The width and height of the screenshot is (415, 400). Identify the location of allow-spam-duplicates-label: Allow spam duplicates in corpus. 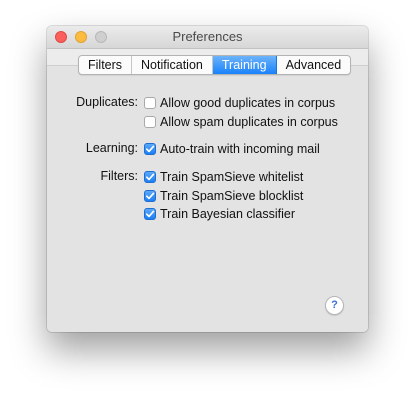
(249, 122).